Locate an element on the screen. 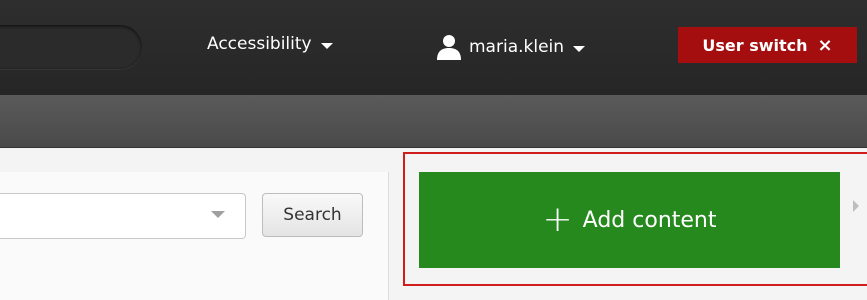 Image resolution: width=867 pixels, height=300 pixels. dropdown-arrow-icon is located at coordinates (218, 214).